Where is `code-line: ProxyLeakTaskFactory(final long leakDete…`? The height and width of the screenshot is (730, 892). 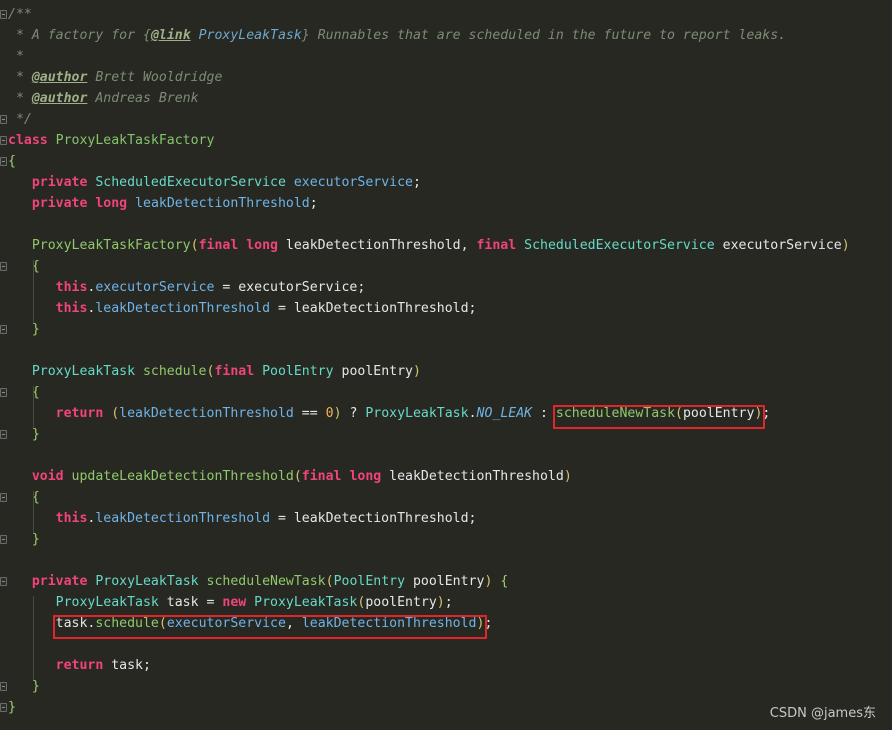 code-line: ProxyLeakTaskFactory(final long leakDete… is located at coordinates (429, 245).